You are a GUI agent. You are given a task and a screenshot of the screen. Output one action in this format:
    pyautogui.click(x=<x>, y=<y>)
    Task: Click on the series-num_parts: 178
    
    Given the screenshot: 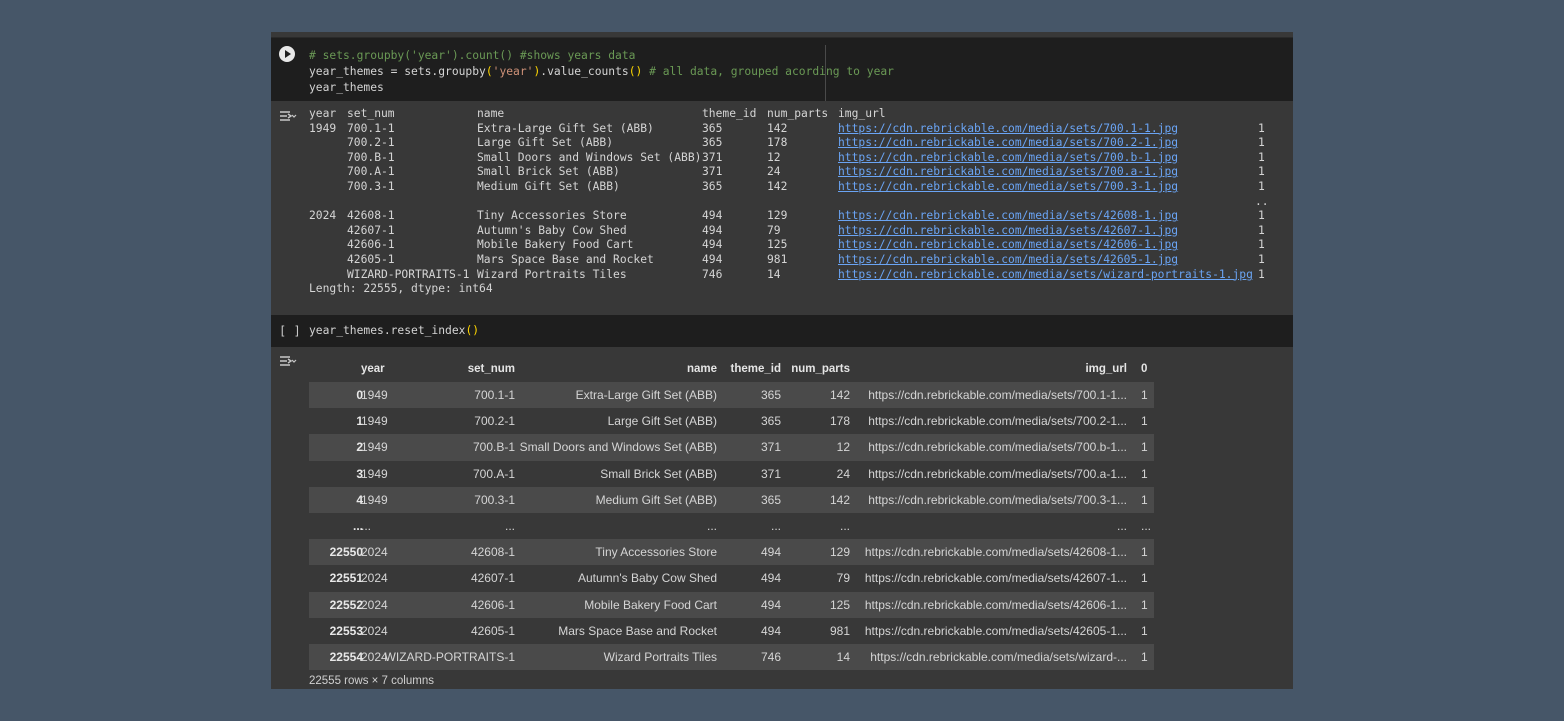 What is the action you would take?
    pyautogui.click(x=777, y=143)
    